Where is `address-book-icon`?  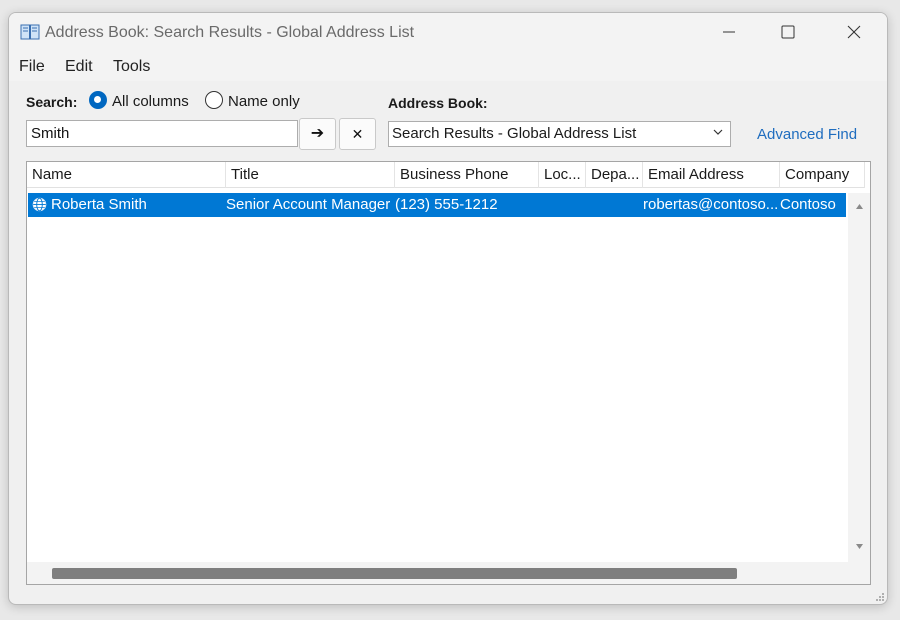
address-book-icon is located at coordinates (30, 32).